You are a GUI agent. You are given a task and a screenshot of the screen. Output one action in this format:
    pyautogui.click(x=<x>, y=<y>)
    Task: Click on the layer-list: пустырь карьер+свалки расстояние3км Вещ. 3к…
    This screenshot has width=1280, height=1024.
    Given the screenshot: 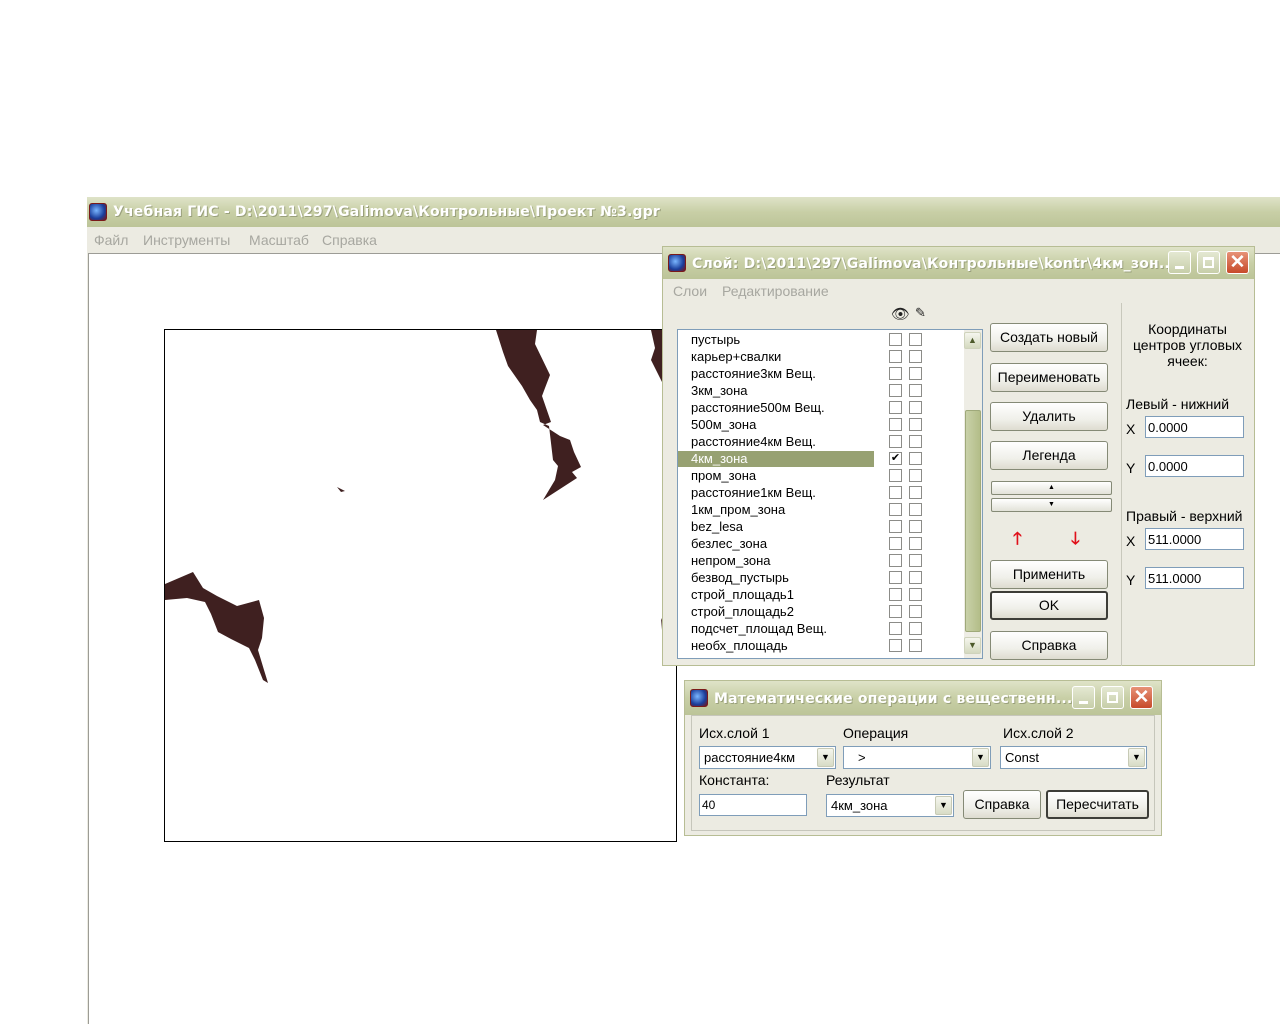 What is the action you would take?
    pyautogui.click(x=830, y=494)
    